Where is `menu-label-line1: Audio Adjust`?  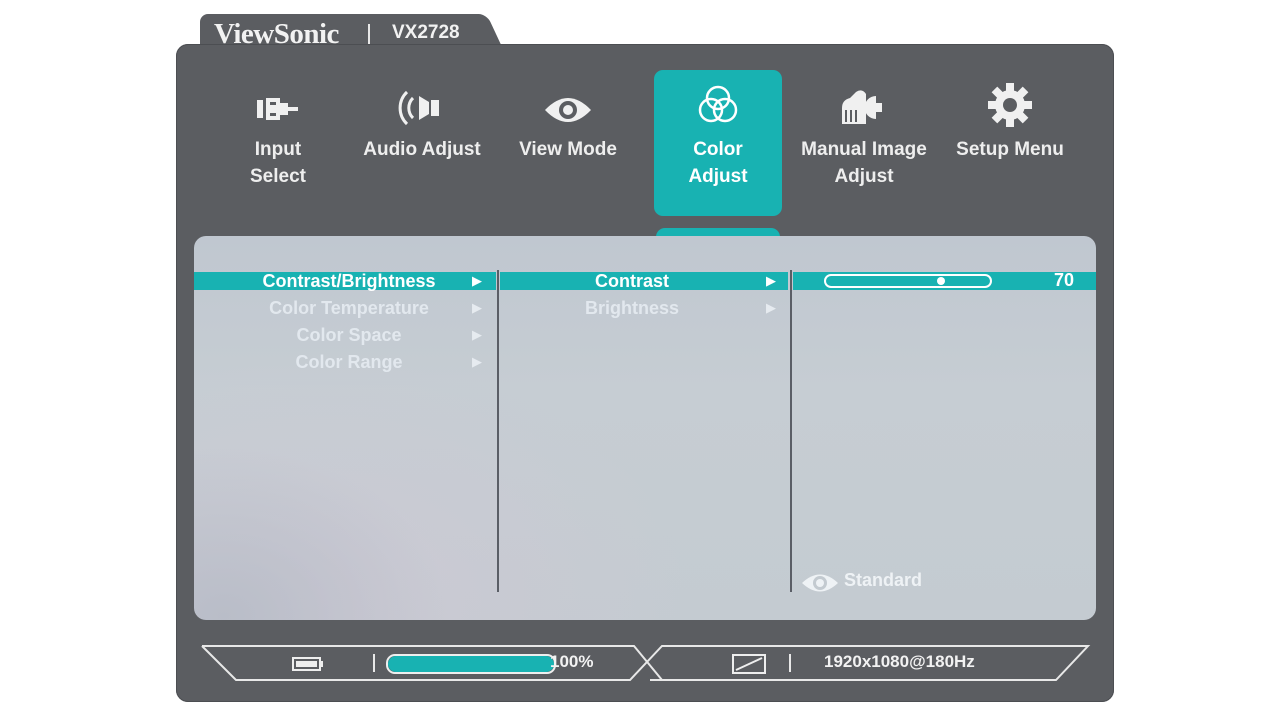 menu-label-line1: Audio Adjust is located at coordinates (422, 149).